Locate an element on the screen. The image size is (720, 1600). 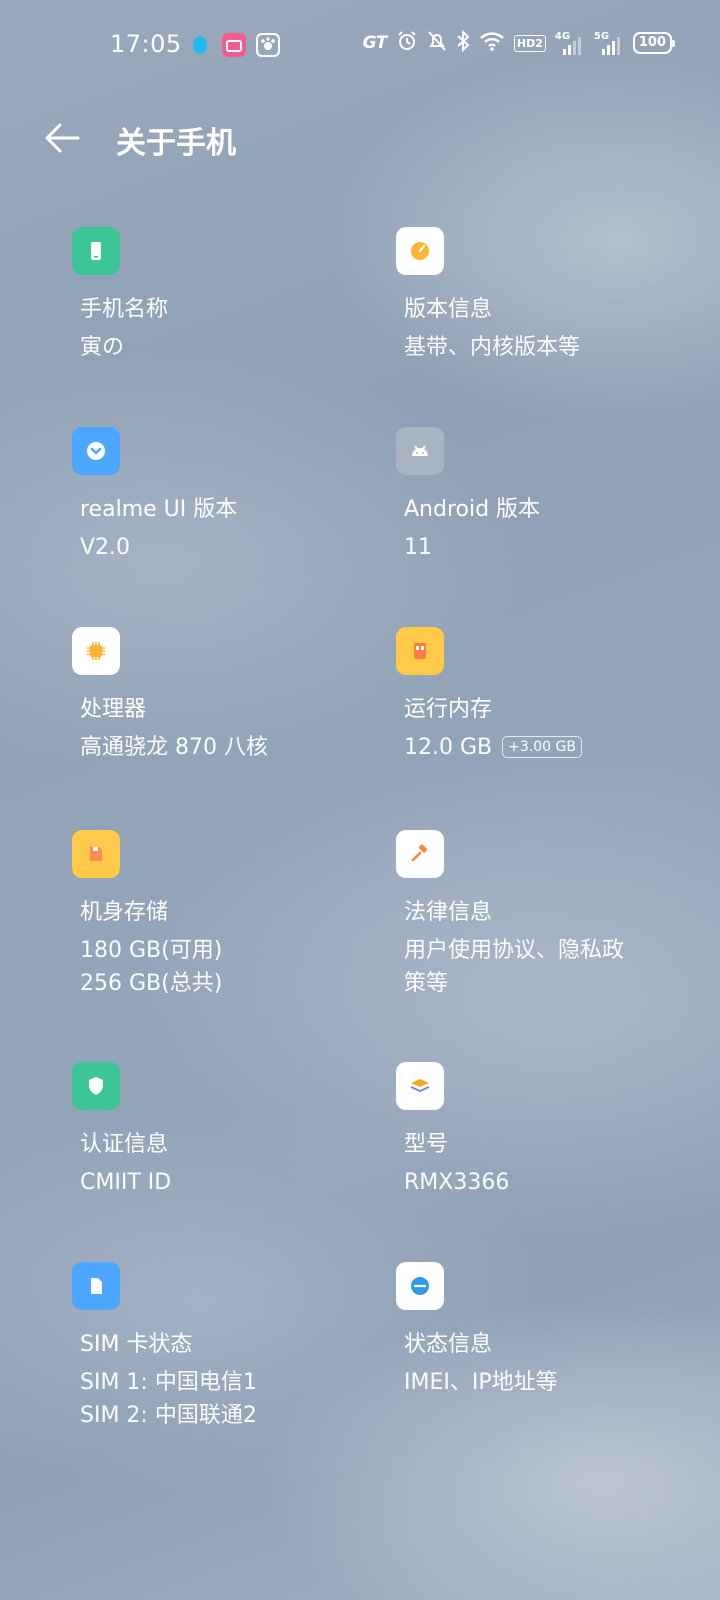
tile-label: realme UI 版本 is located at coordinates (159, 509).